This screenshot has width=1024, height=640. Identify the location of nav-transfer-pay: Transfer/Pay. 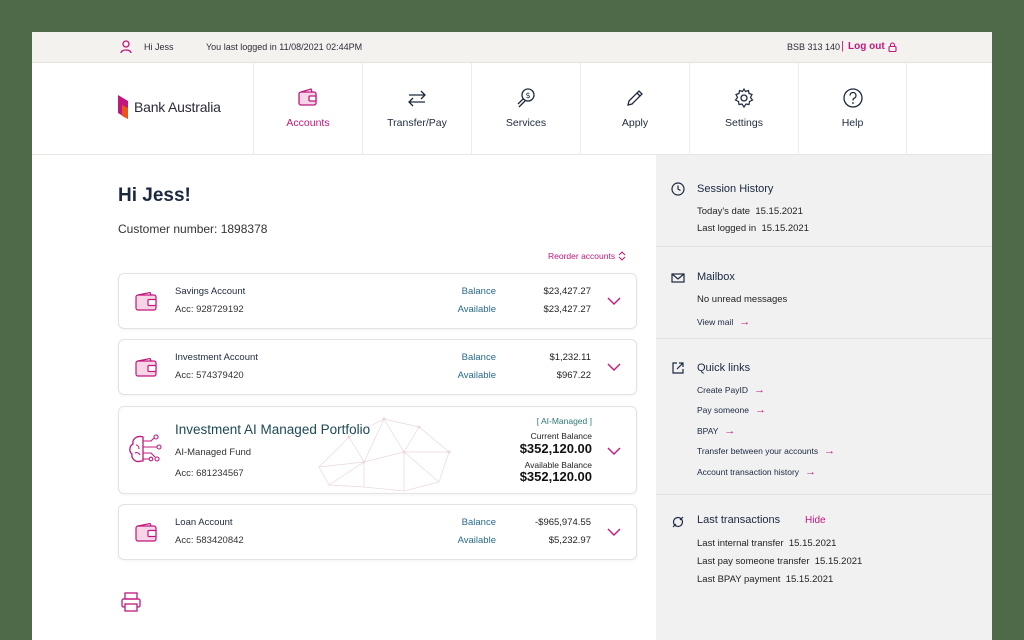
(416, 109).